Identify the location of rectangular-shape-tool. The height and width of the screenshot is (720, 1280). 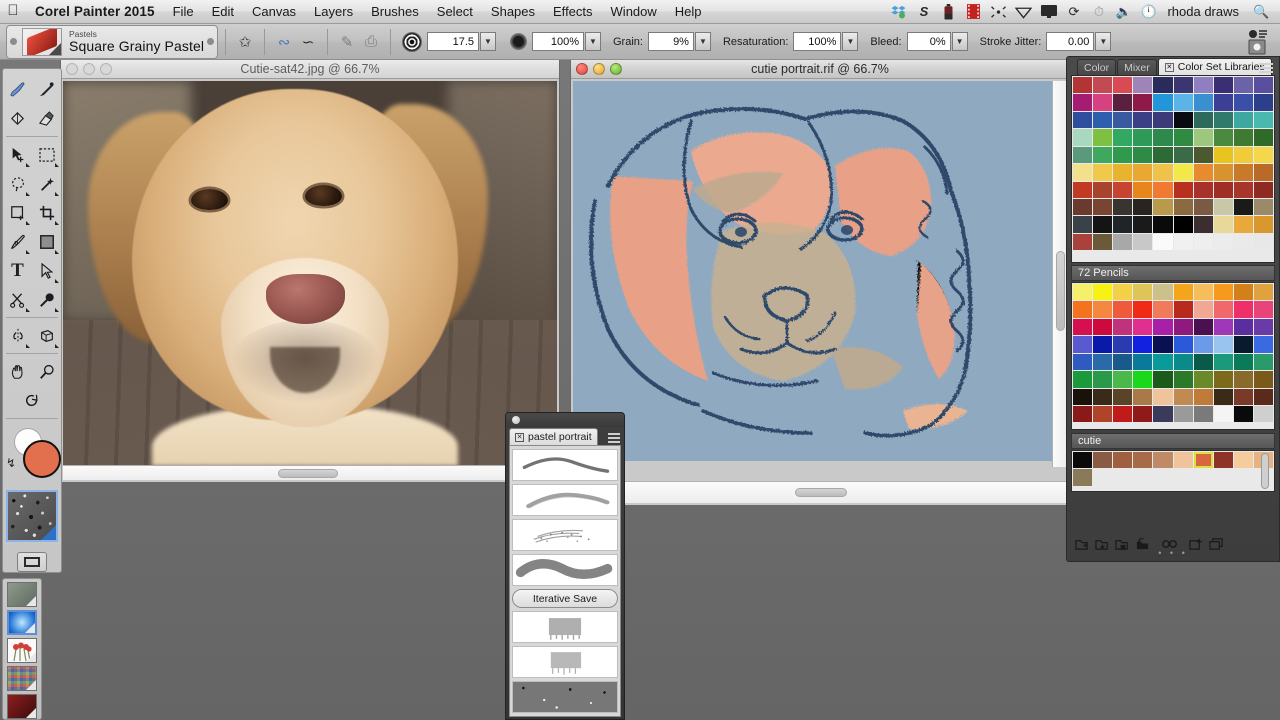
(46, 241).